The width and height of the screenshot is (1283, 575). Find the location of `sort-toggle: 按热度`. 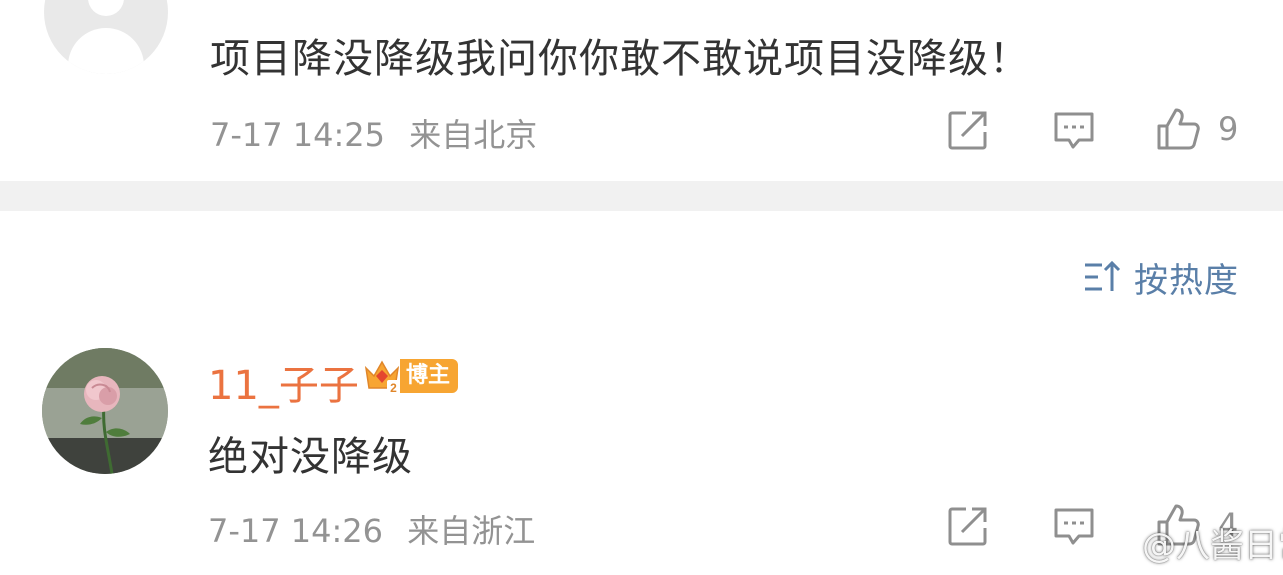

sort-toggle: 按热度 is located at coordinates (1160, 277).